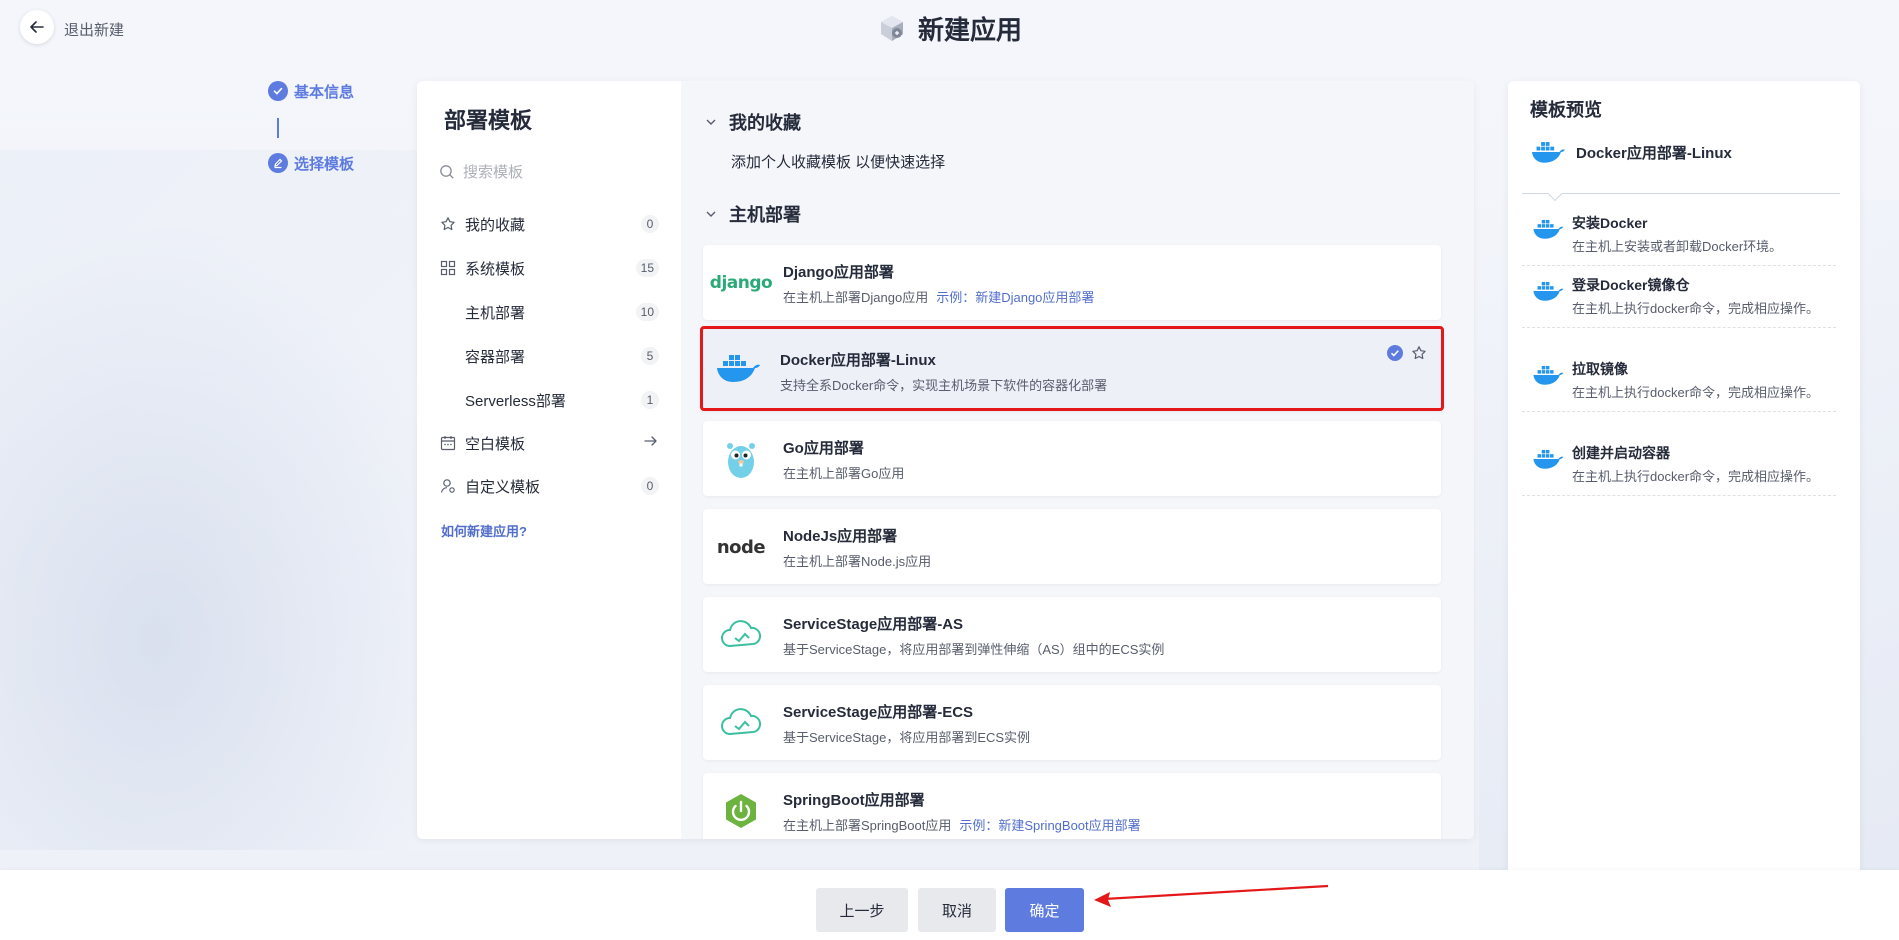 This screenshot has width=1899, height=940. Describe the element at coordinates (1610, 223) in the screenshot. I see `step-name: 安装Docker` at that location.